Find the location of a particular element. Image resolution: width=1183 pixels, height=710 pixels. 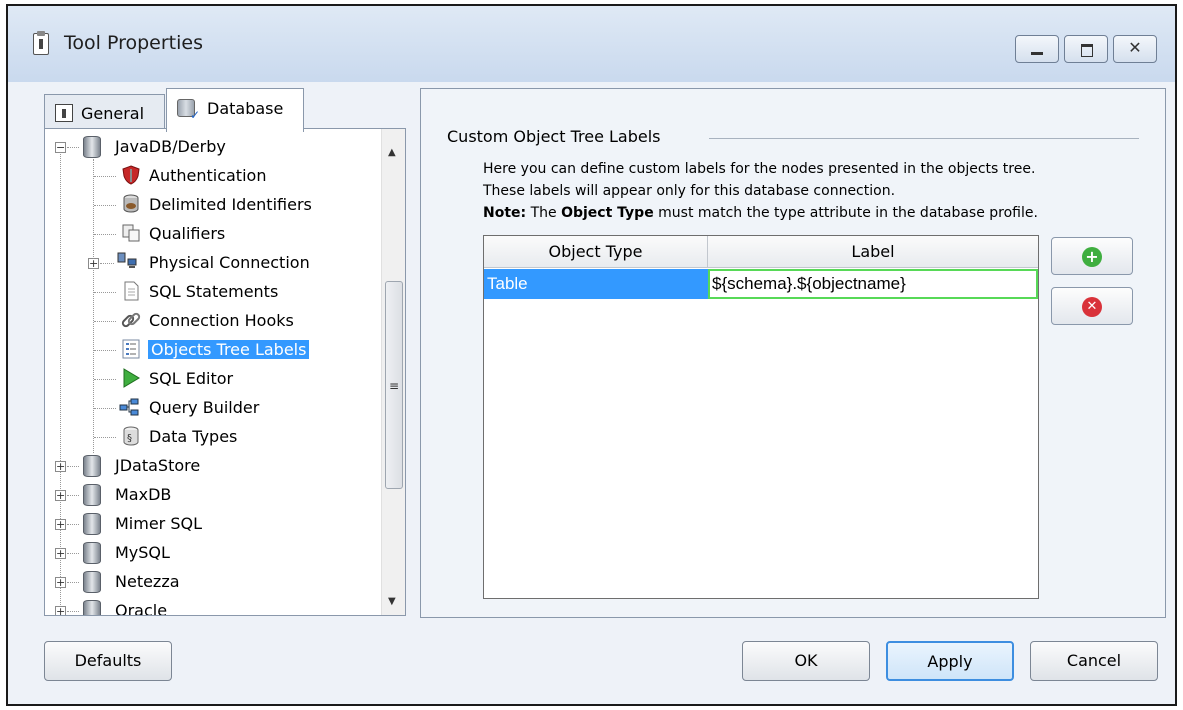

apply-button: Apply is located at coordinates (950, 661).